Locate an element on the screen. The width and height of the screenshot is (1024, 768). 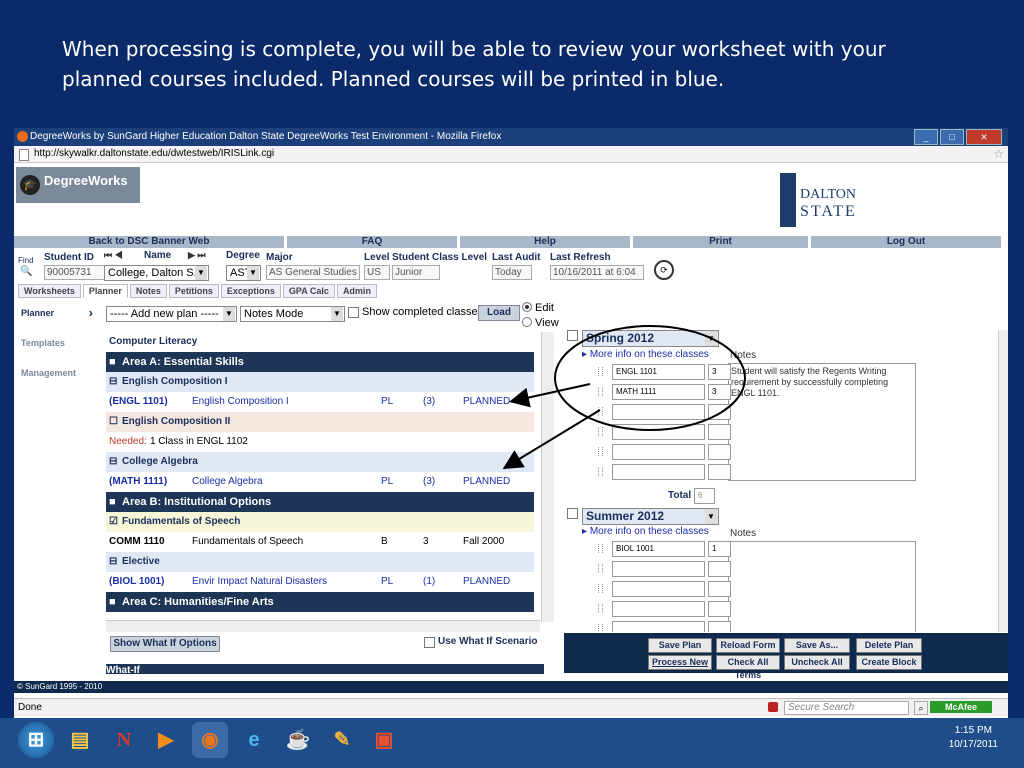
leftnav-planner: Planner › is located at coordinates (57, 315).